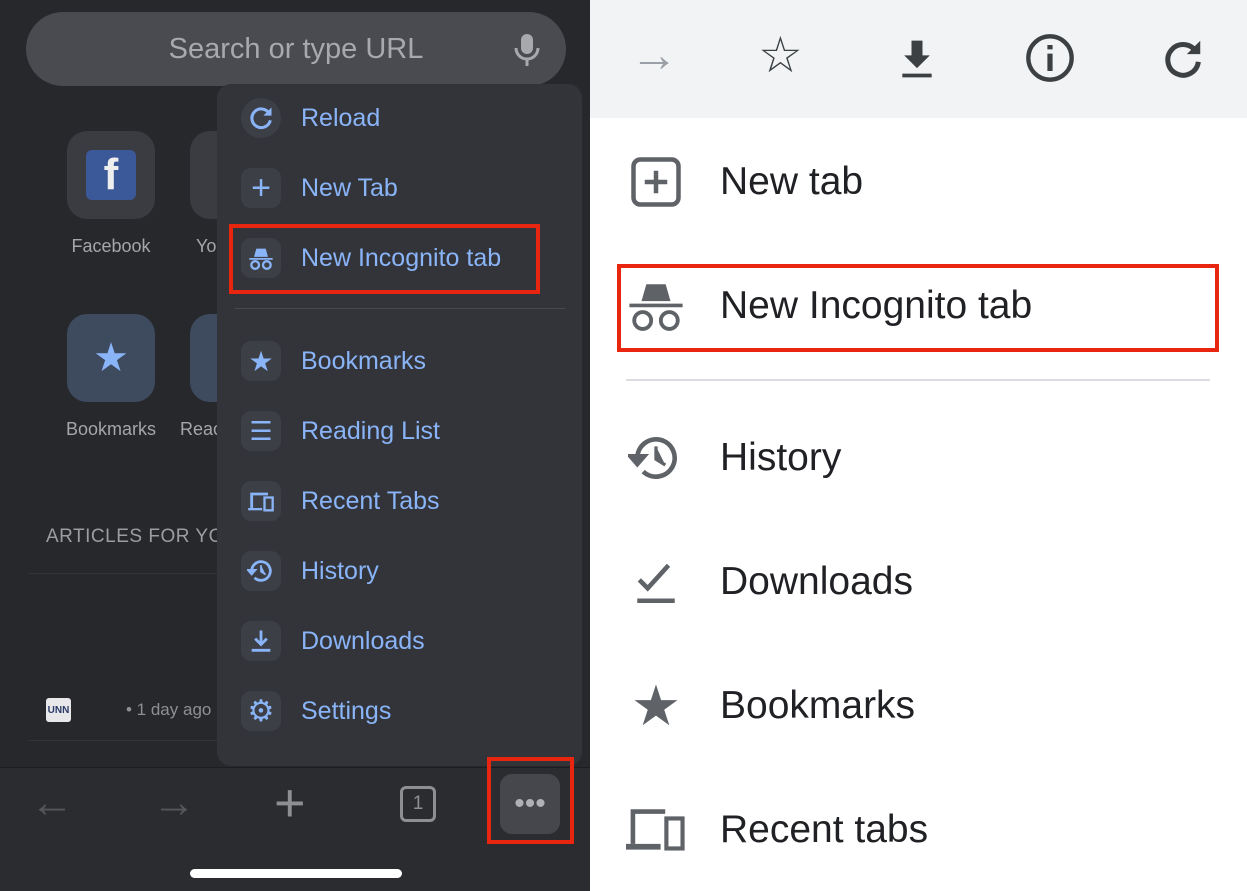  Describe the element at coordinates (201, 429) in the screenshot. I see `shortcut-label: Reac` at that location.